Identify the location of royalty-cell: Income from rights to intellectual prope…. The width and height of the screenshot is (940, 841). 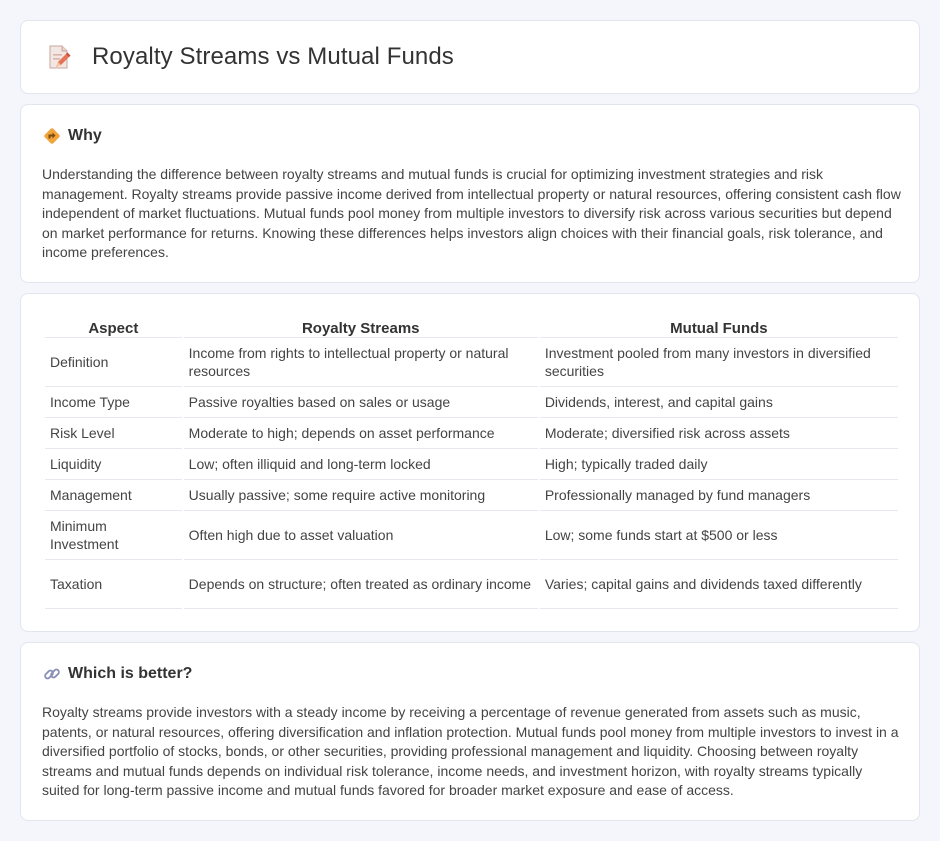
(360, 362).